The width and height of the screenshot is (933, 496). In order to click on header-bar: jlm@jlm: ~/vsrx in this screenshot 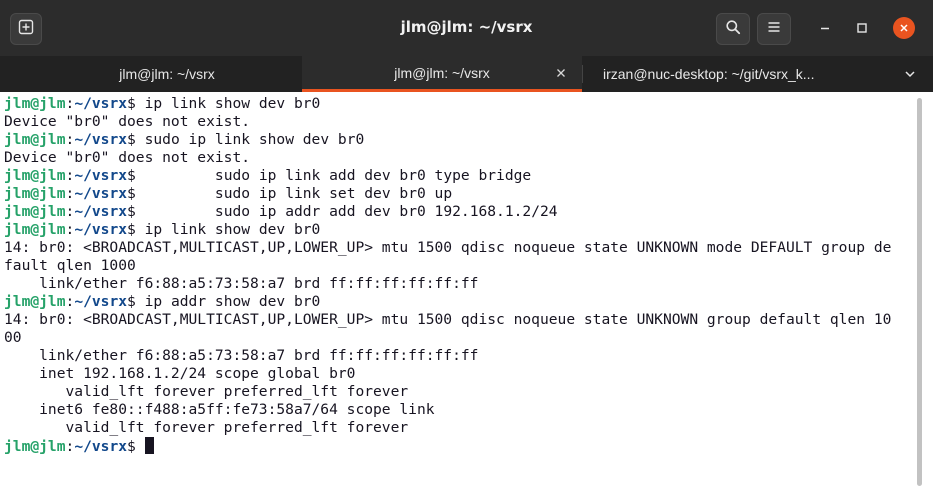, I will do `click(466, 28)`.